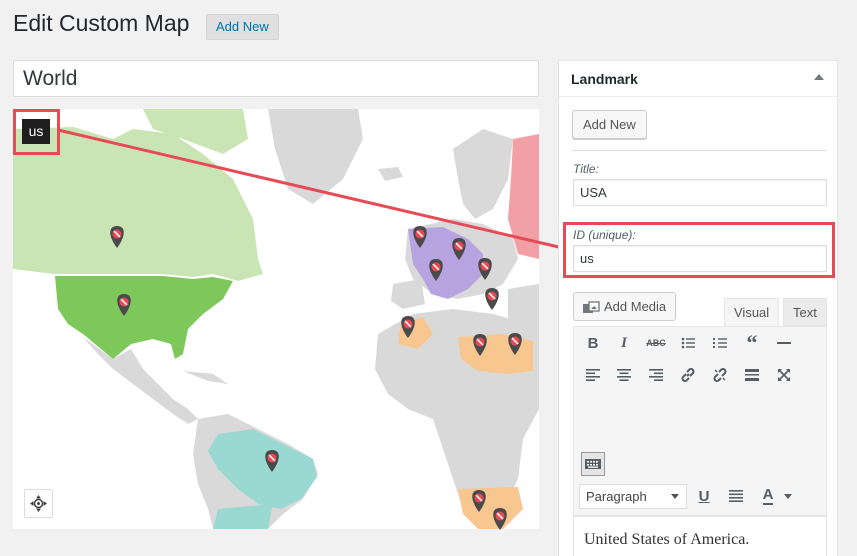  What do you see at coordinates (593, 464) in the screenshot?
I see `toolbar-toggle-icon` at bounding box center [593, 464].